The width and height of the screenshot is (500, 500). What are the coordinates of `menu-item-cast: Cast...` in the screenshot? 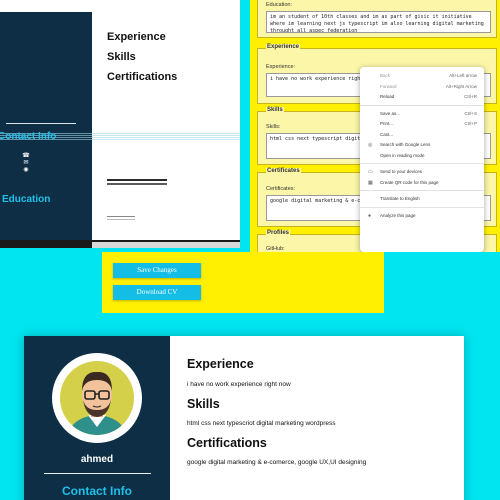 It's located at (422, 135).